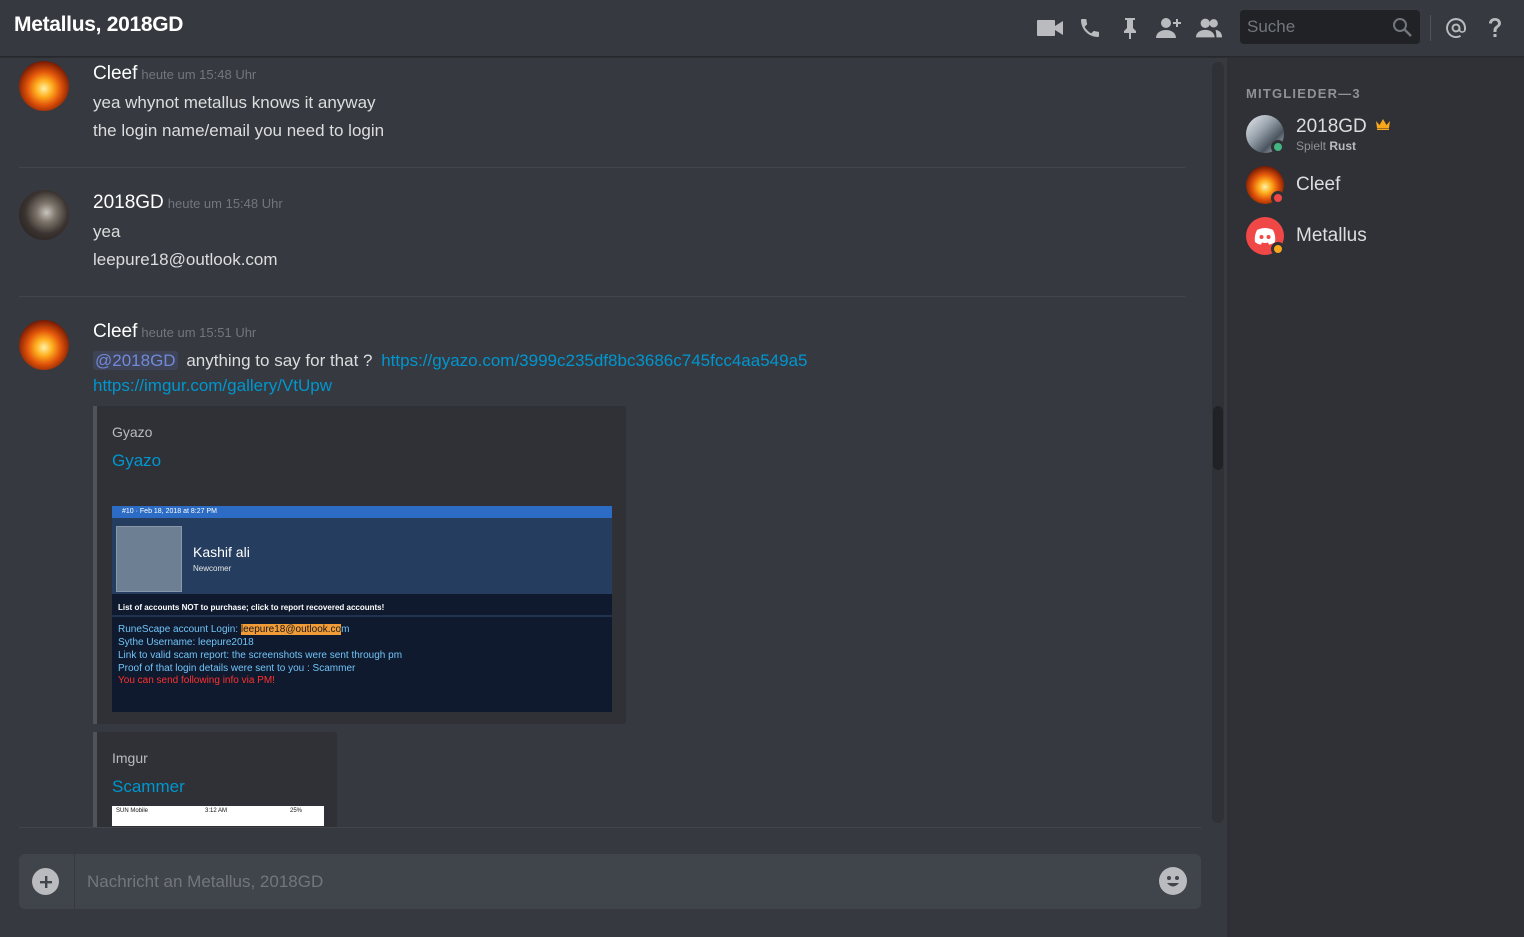  What do you see at coordinates (610, 827) in the screenshot?
I see `composer-divider` at bounding box center [610, 827].